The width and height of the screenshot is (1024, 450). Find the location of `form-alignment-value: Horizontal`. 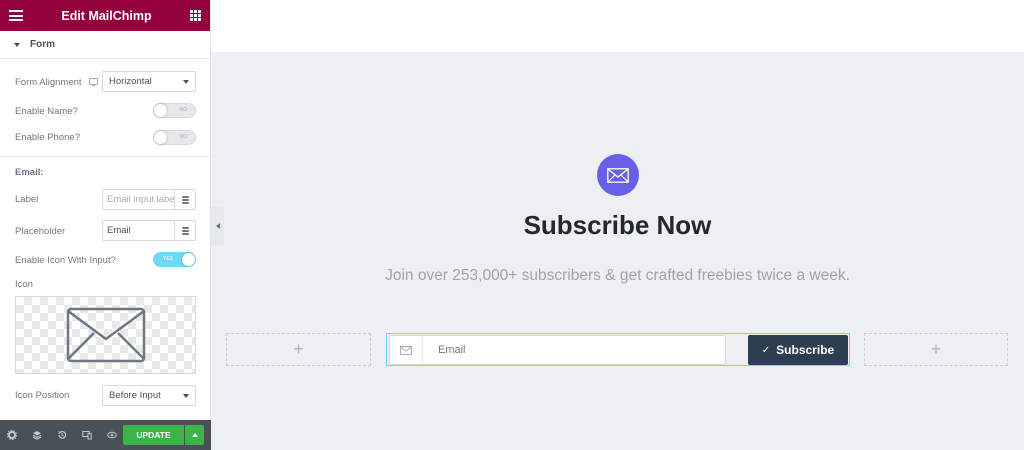

form-alignment-value: Horizontal is located at coordinates (130, 81).